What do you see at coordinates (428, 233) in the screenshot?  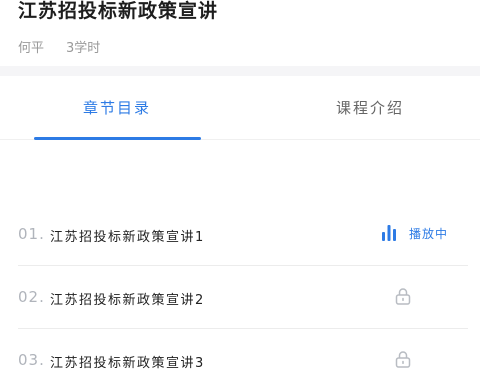 I see `playing-label: 播放中` at bounding box center [428, 233].